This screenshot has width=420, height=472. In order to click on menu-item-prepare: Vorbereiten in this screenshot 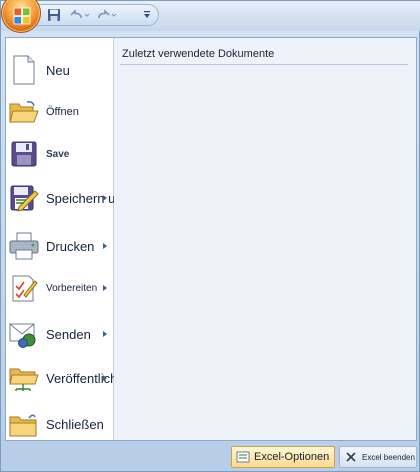, I will do `click(59, 288)`.